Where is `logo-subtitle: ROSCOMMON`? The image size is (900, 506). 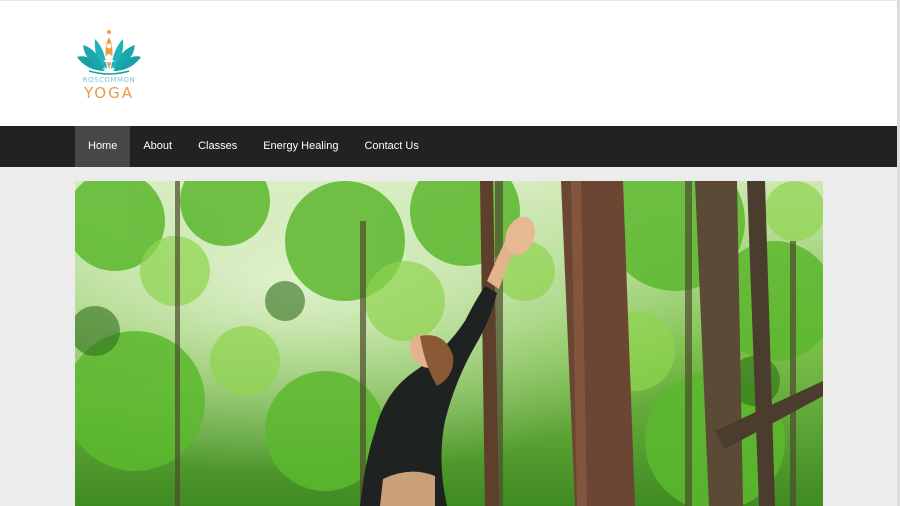
logo-subtitle: ROSCOMMON is located at coordinates (109, 80).